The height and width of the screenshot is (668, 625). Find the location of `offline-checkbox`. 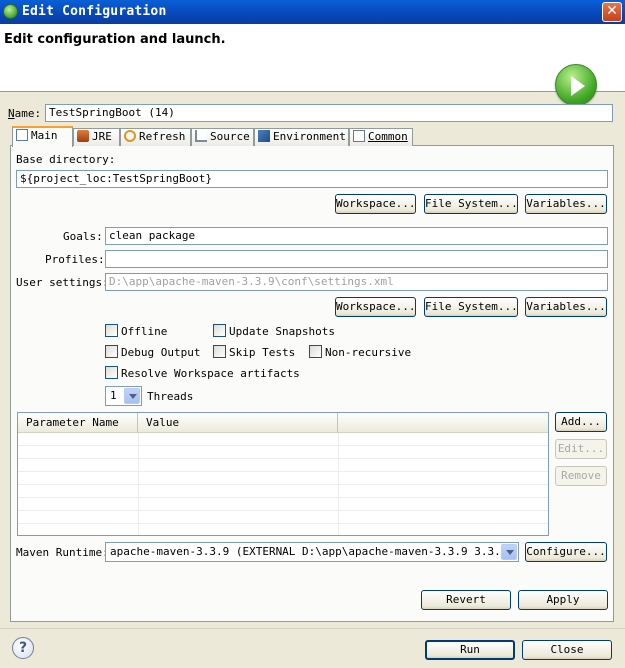

offline-checkbox is located at coordinates (111, 330).